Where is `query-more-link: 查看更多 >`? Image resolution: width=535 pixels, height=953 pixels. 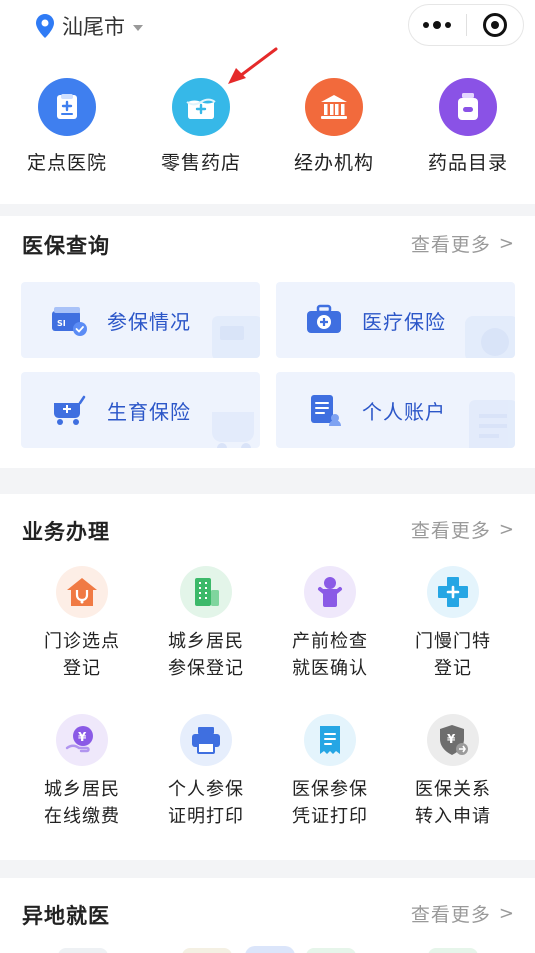 query-more-link: 查看更多 > is located at coordinates (463, 243).